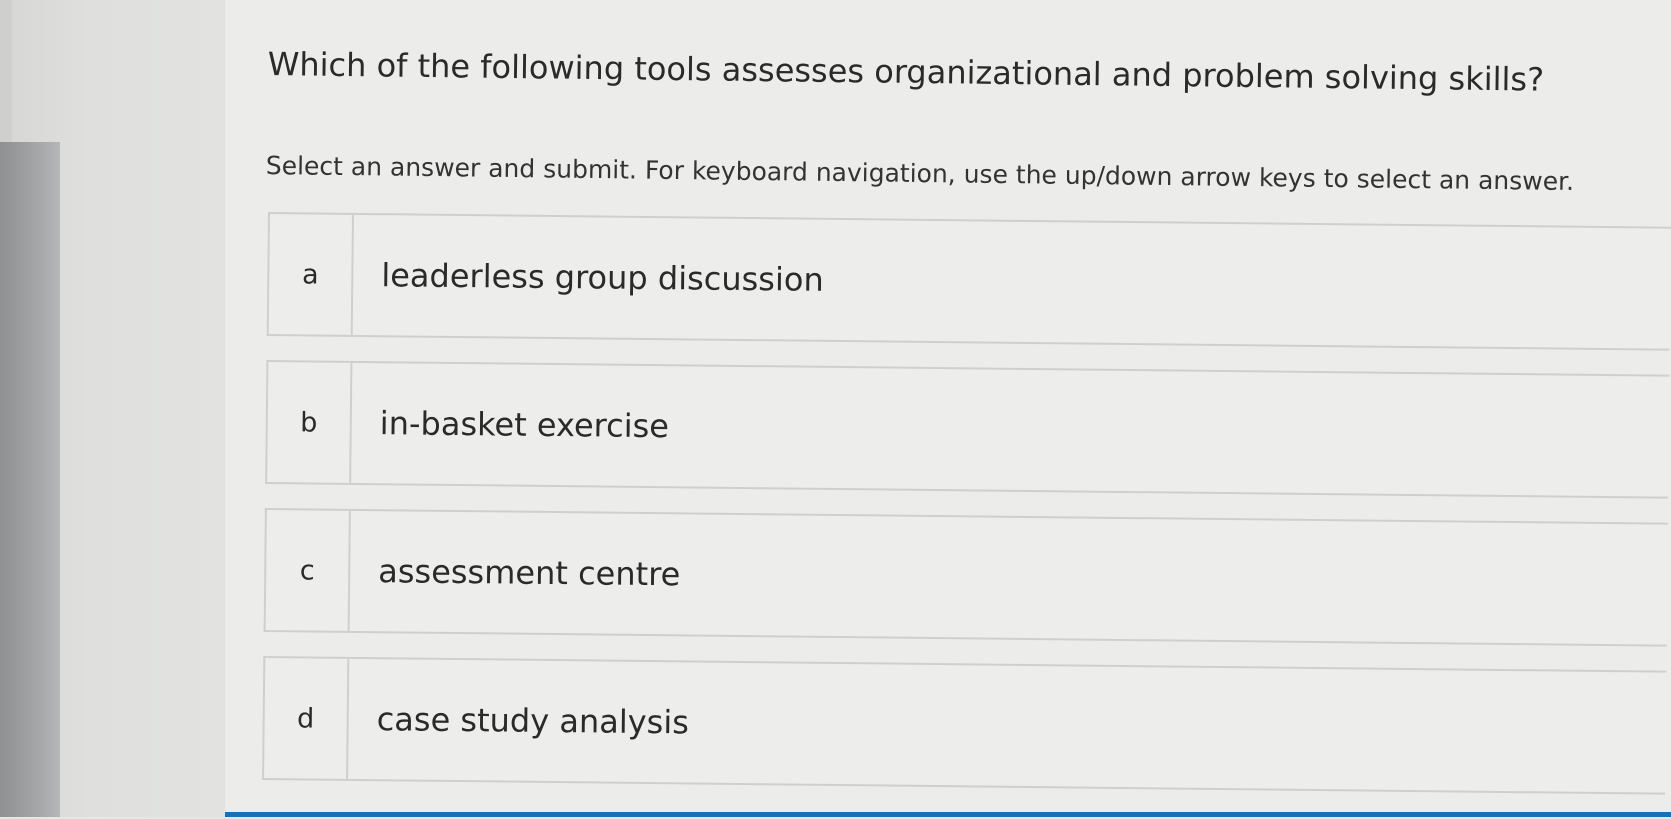 This screenshot has height=819, width=1671. I want to click on option-letter: a, so click(311, 274).